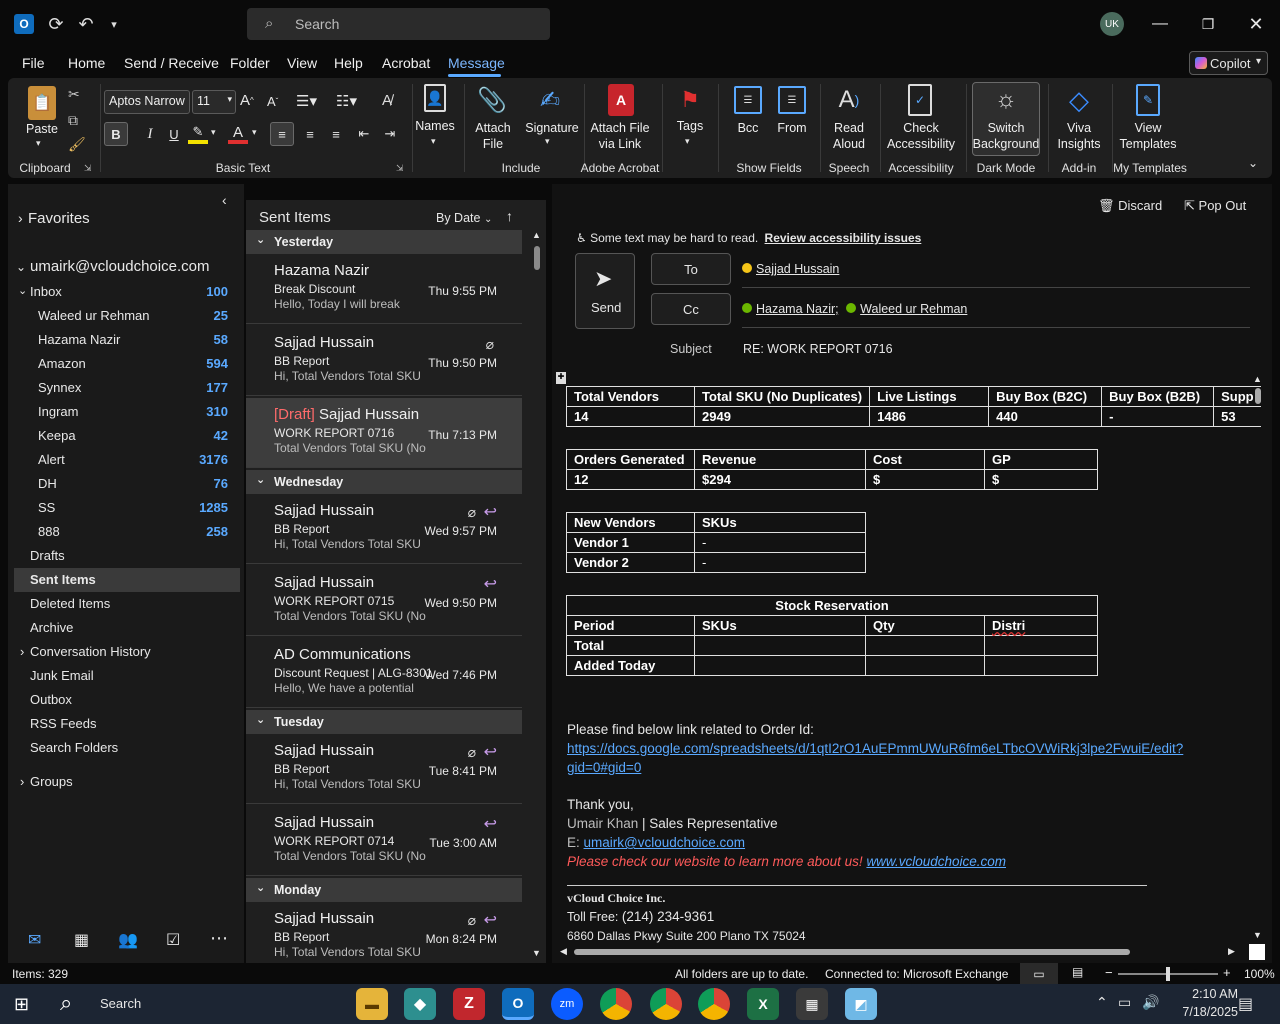 The height and width of the screenshot is (1024, 1280). I want to click on popout-button: ⇱ Pop Out, so click(1215, 206).